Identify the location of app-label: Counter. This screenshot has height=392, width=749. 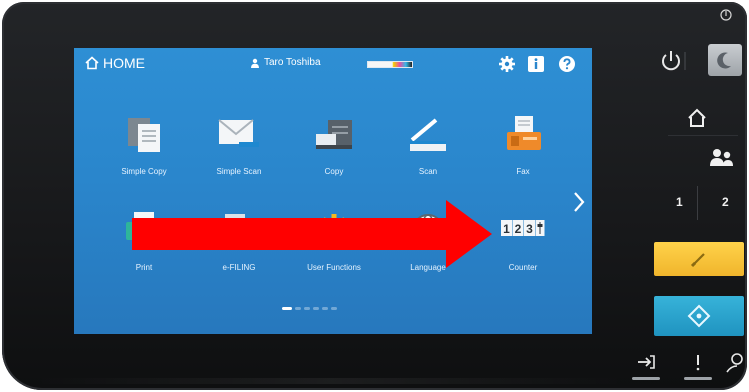
(523, 267).